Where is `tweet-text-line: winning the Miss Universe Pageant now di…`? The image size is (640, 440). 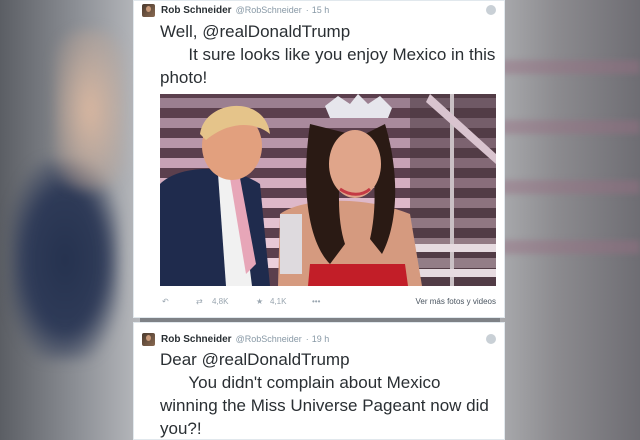 tweet-text-line: winning the Miss Universe Pageant now di… is located at coordinates (324, 405).